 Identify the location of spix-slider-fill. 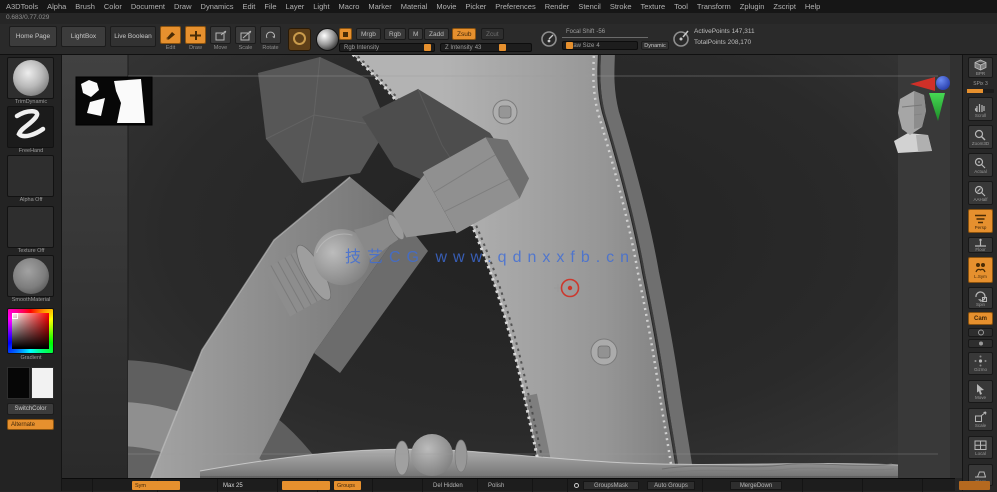
(975, 91).